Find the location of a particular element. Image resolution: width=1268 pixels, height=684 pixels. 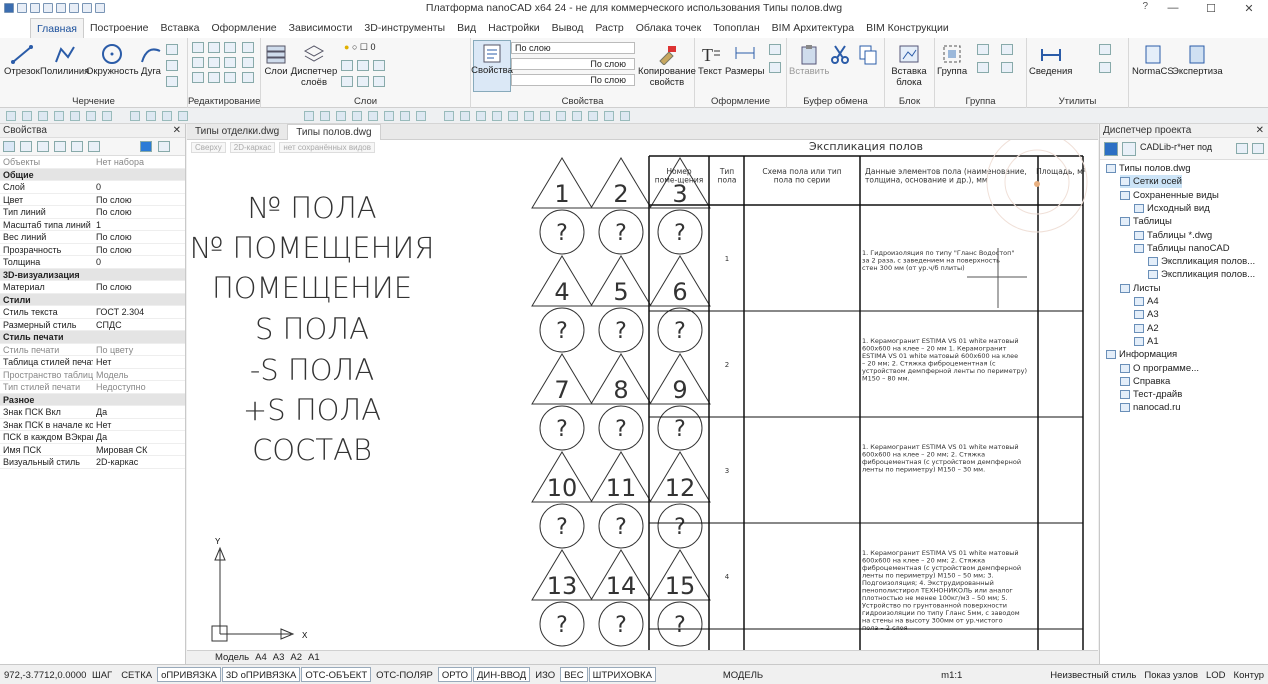

tree-node: Информация is located at coordinates (1141, 354).